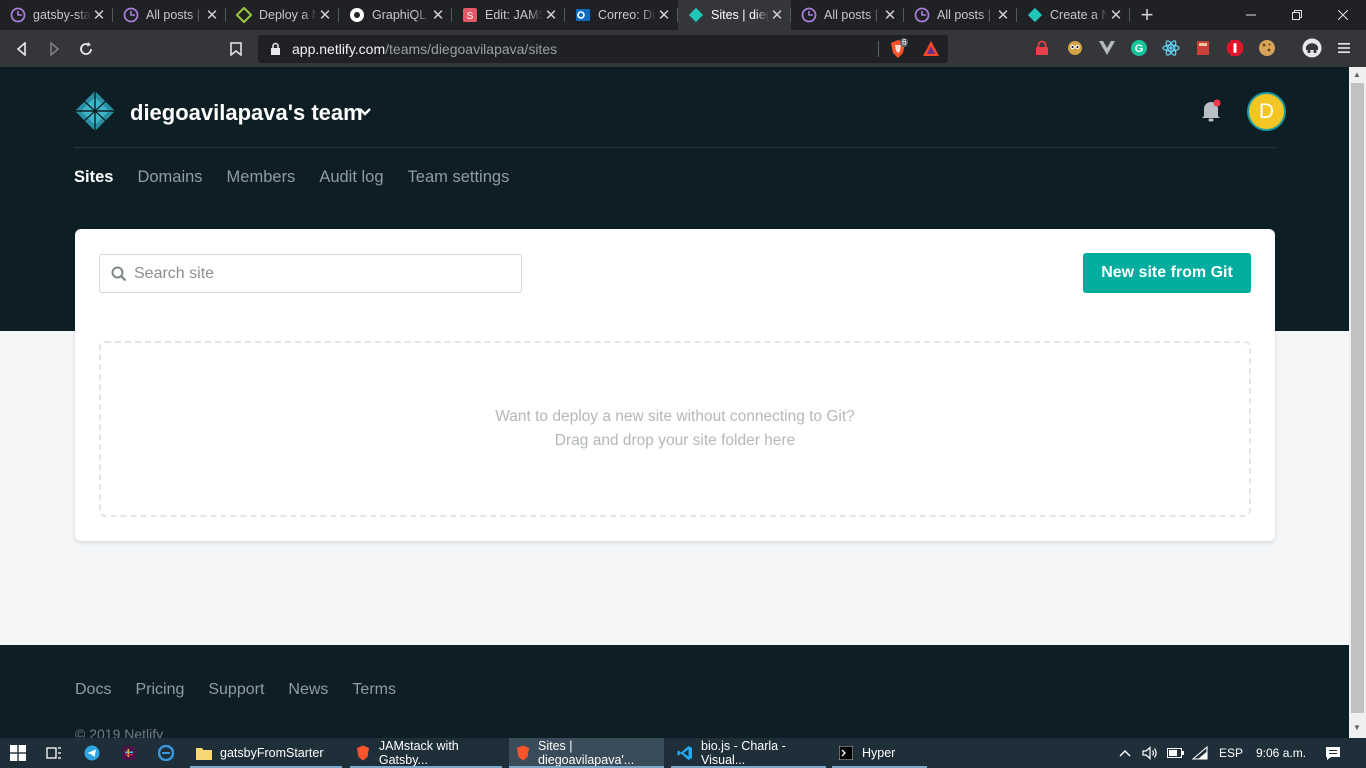  Describe the element at coordinates (244, 15) in the screenshot. I see `gridsome-icon` at that location.